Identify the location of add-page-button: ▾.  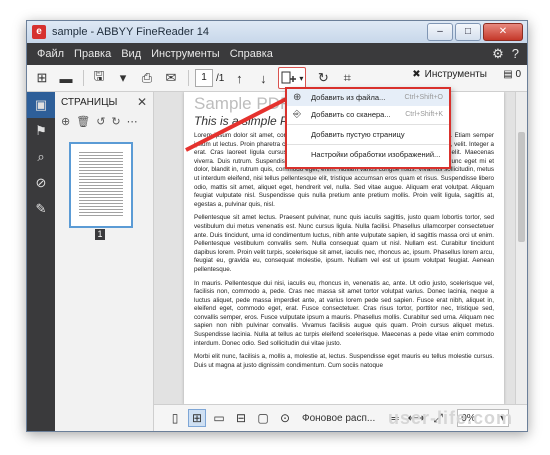
(292, 78).